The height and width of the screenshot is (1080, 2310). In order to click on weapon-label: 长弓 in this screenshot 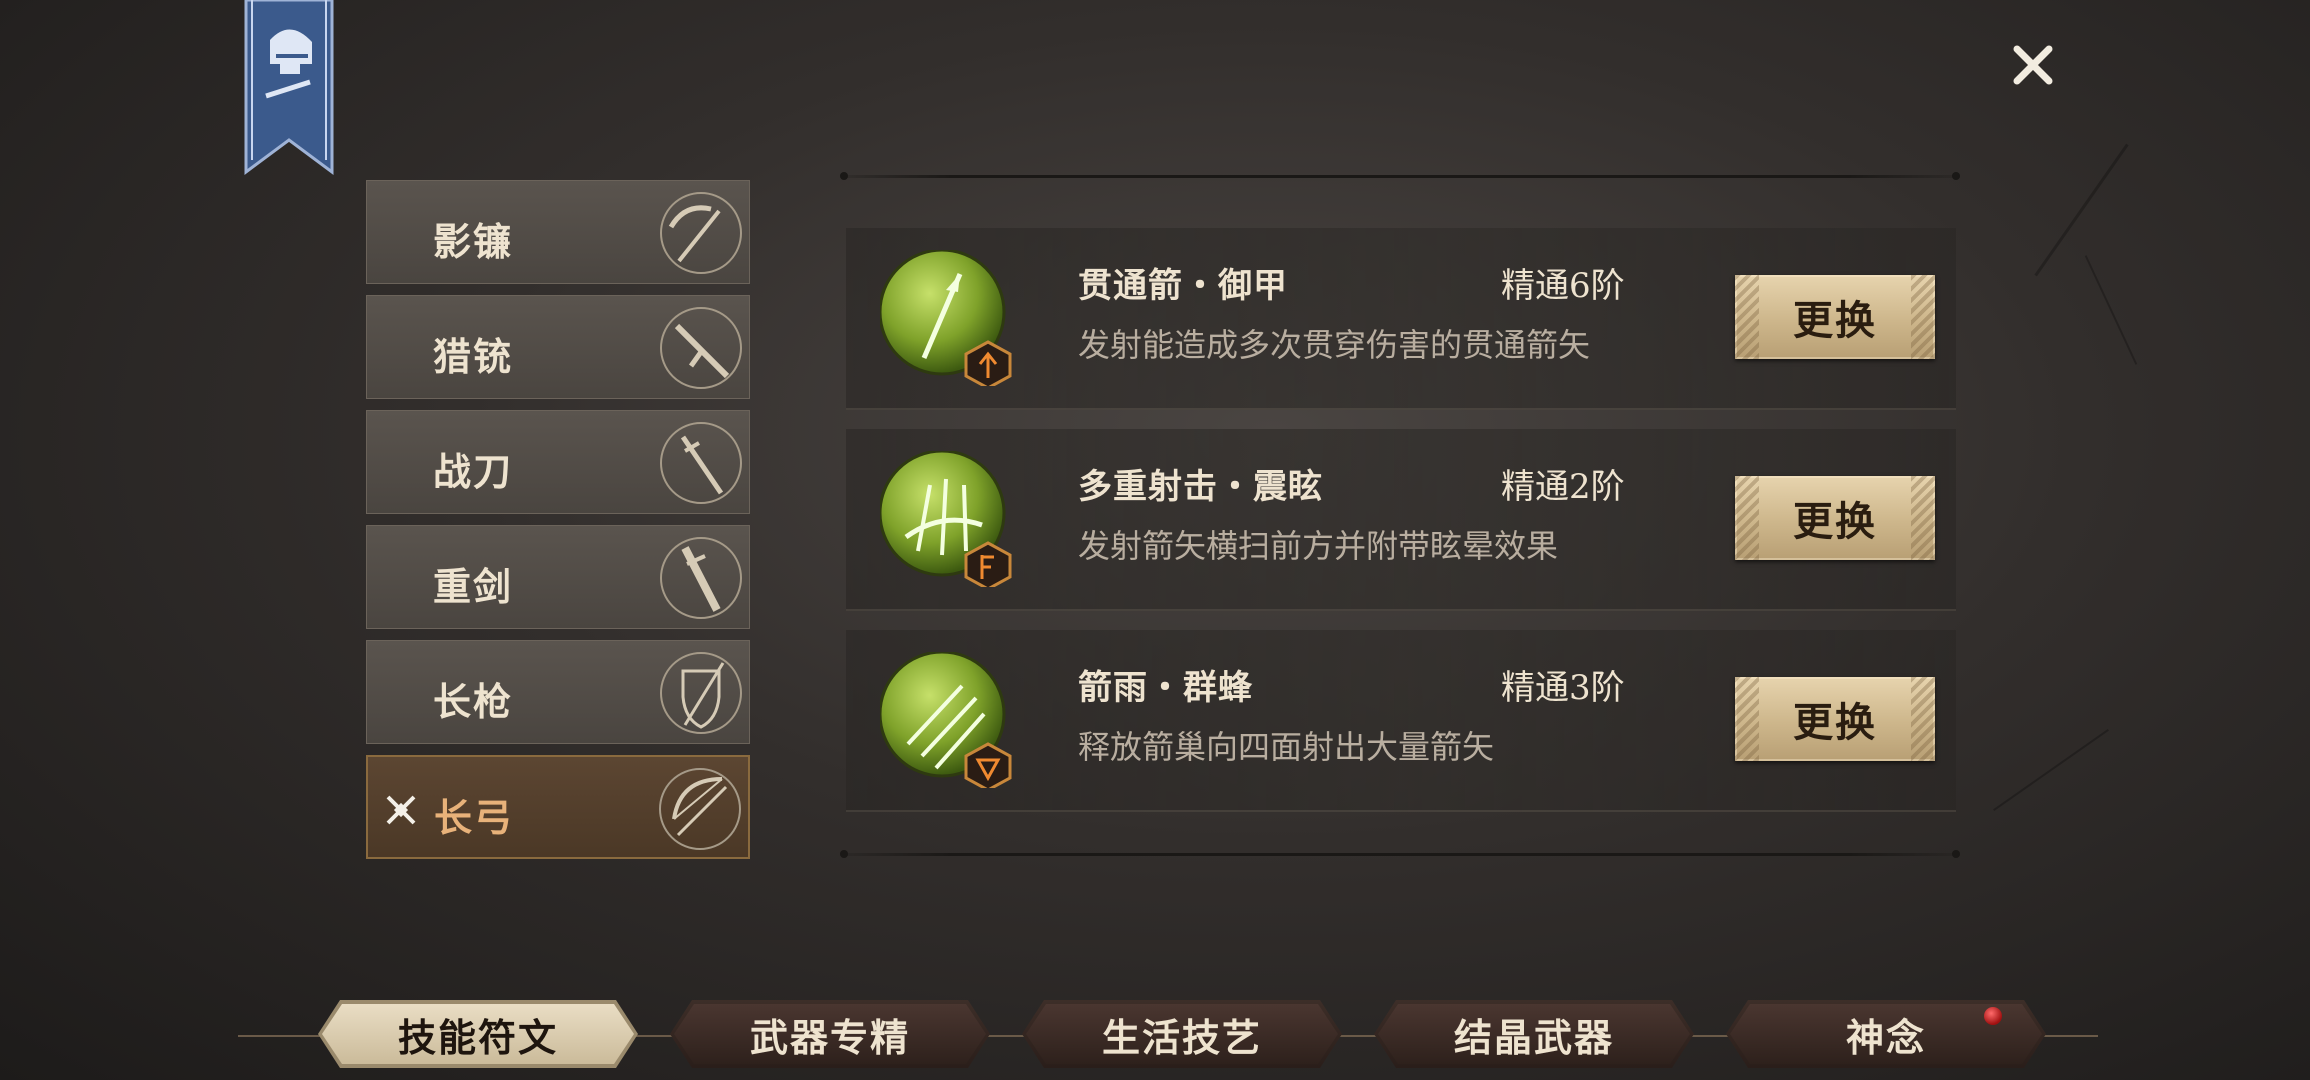, I will do `click(474, 817)`.